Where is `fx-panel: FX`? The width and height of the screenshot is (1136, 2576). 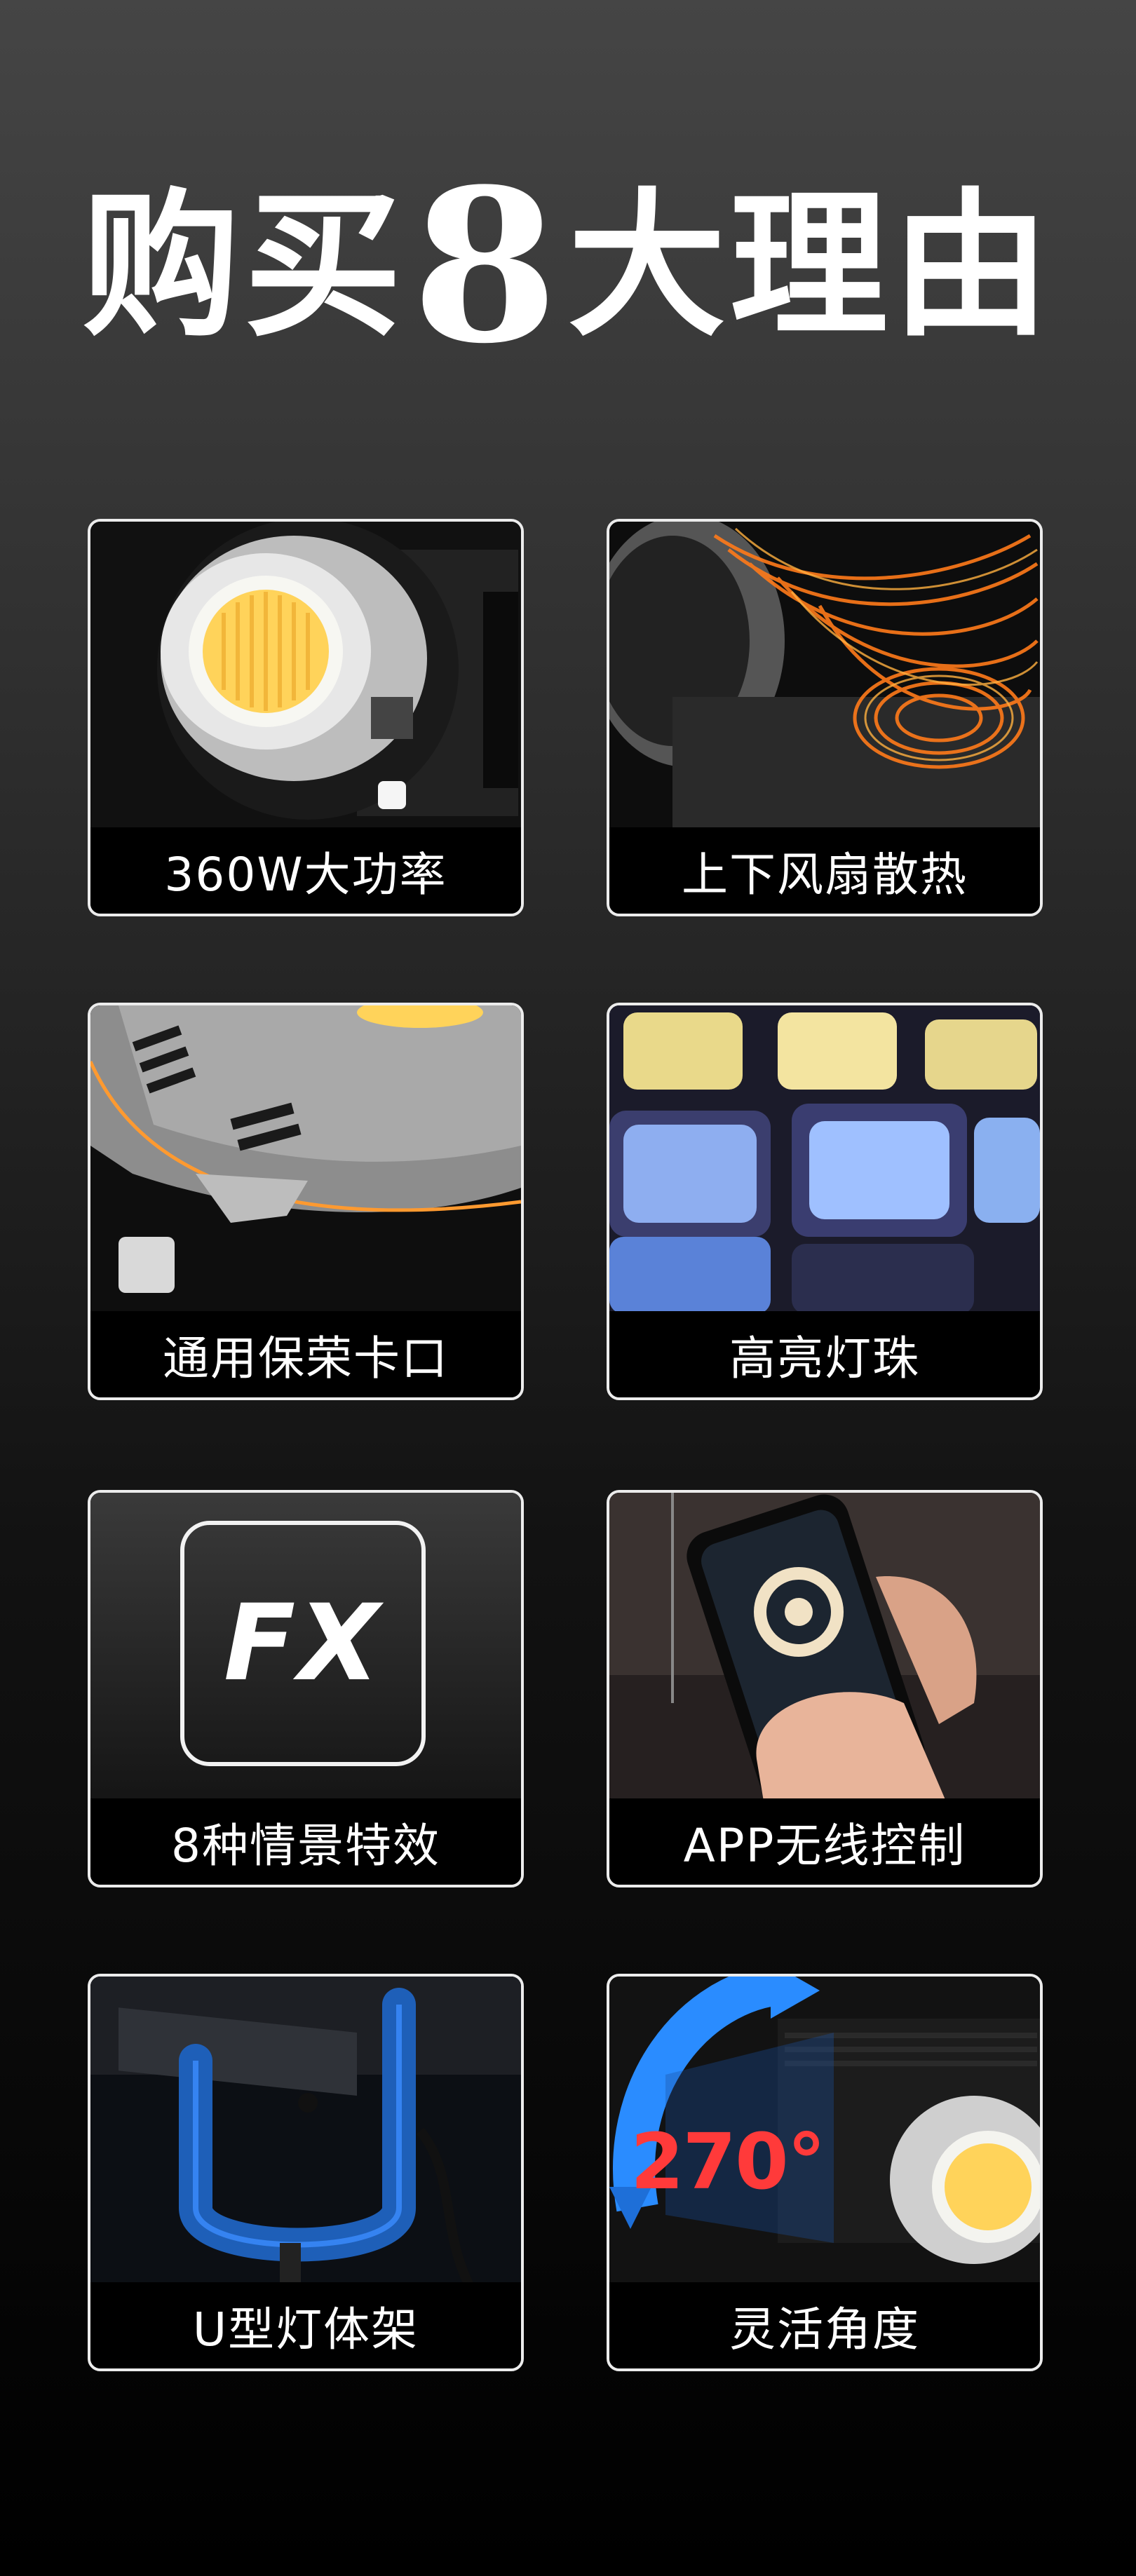
fx-panel: FX is located at coordinates (305, 1647).